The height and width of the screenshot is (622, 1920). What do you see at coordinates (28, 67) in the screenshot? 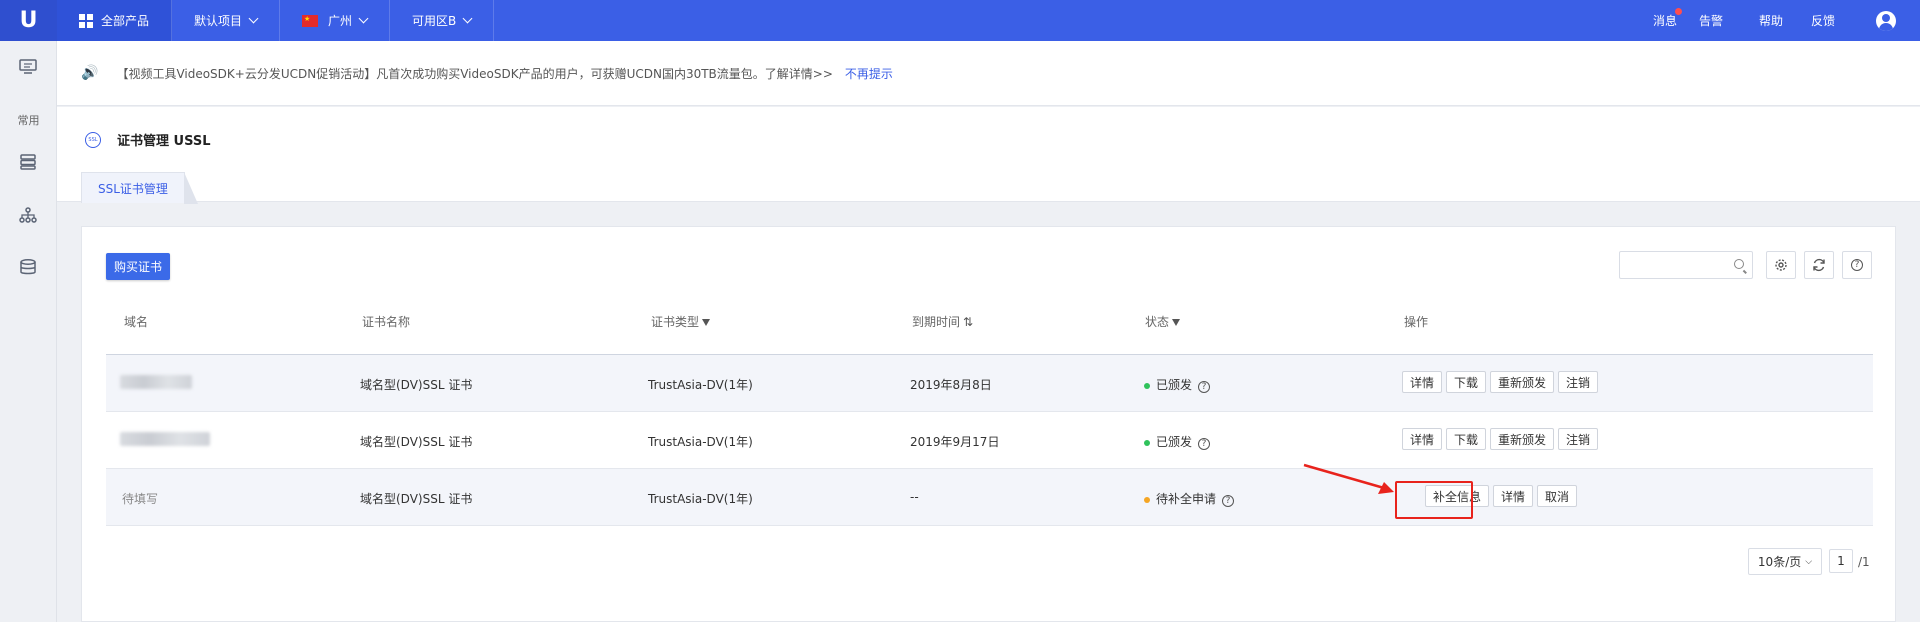
I see `monitor-icon` at bounding box center [28, 67].